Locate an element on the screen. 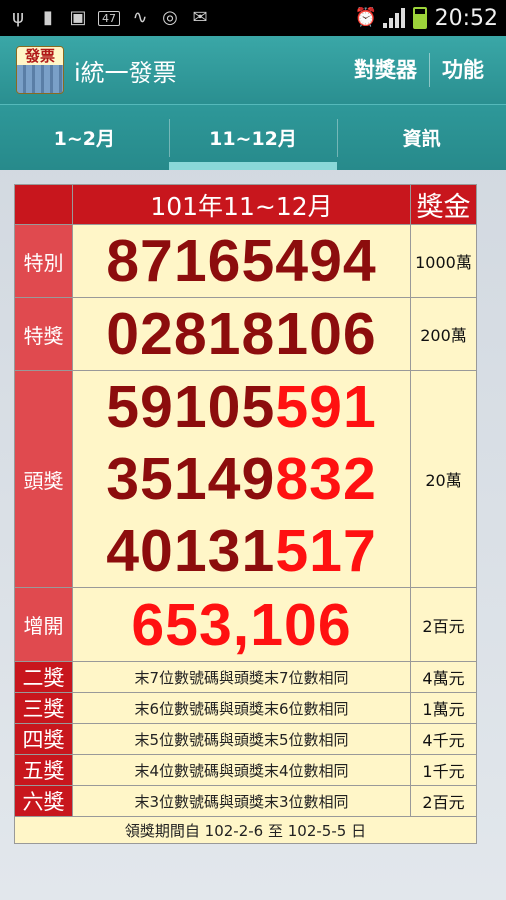 This screenshot has height=900, width=506. checker-button: 對獎器 is located at coordinates (385, 70).